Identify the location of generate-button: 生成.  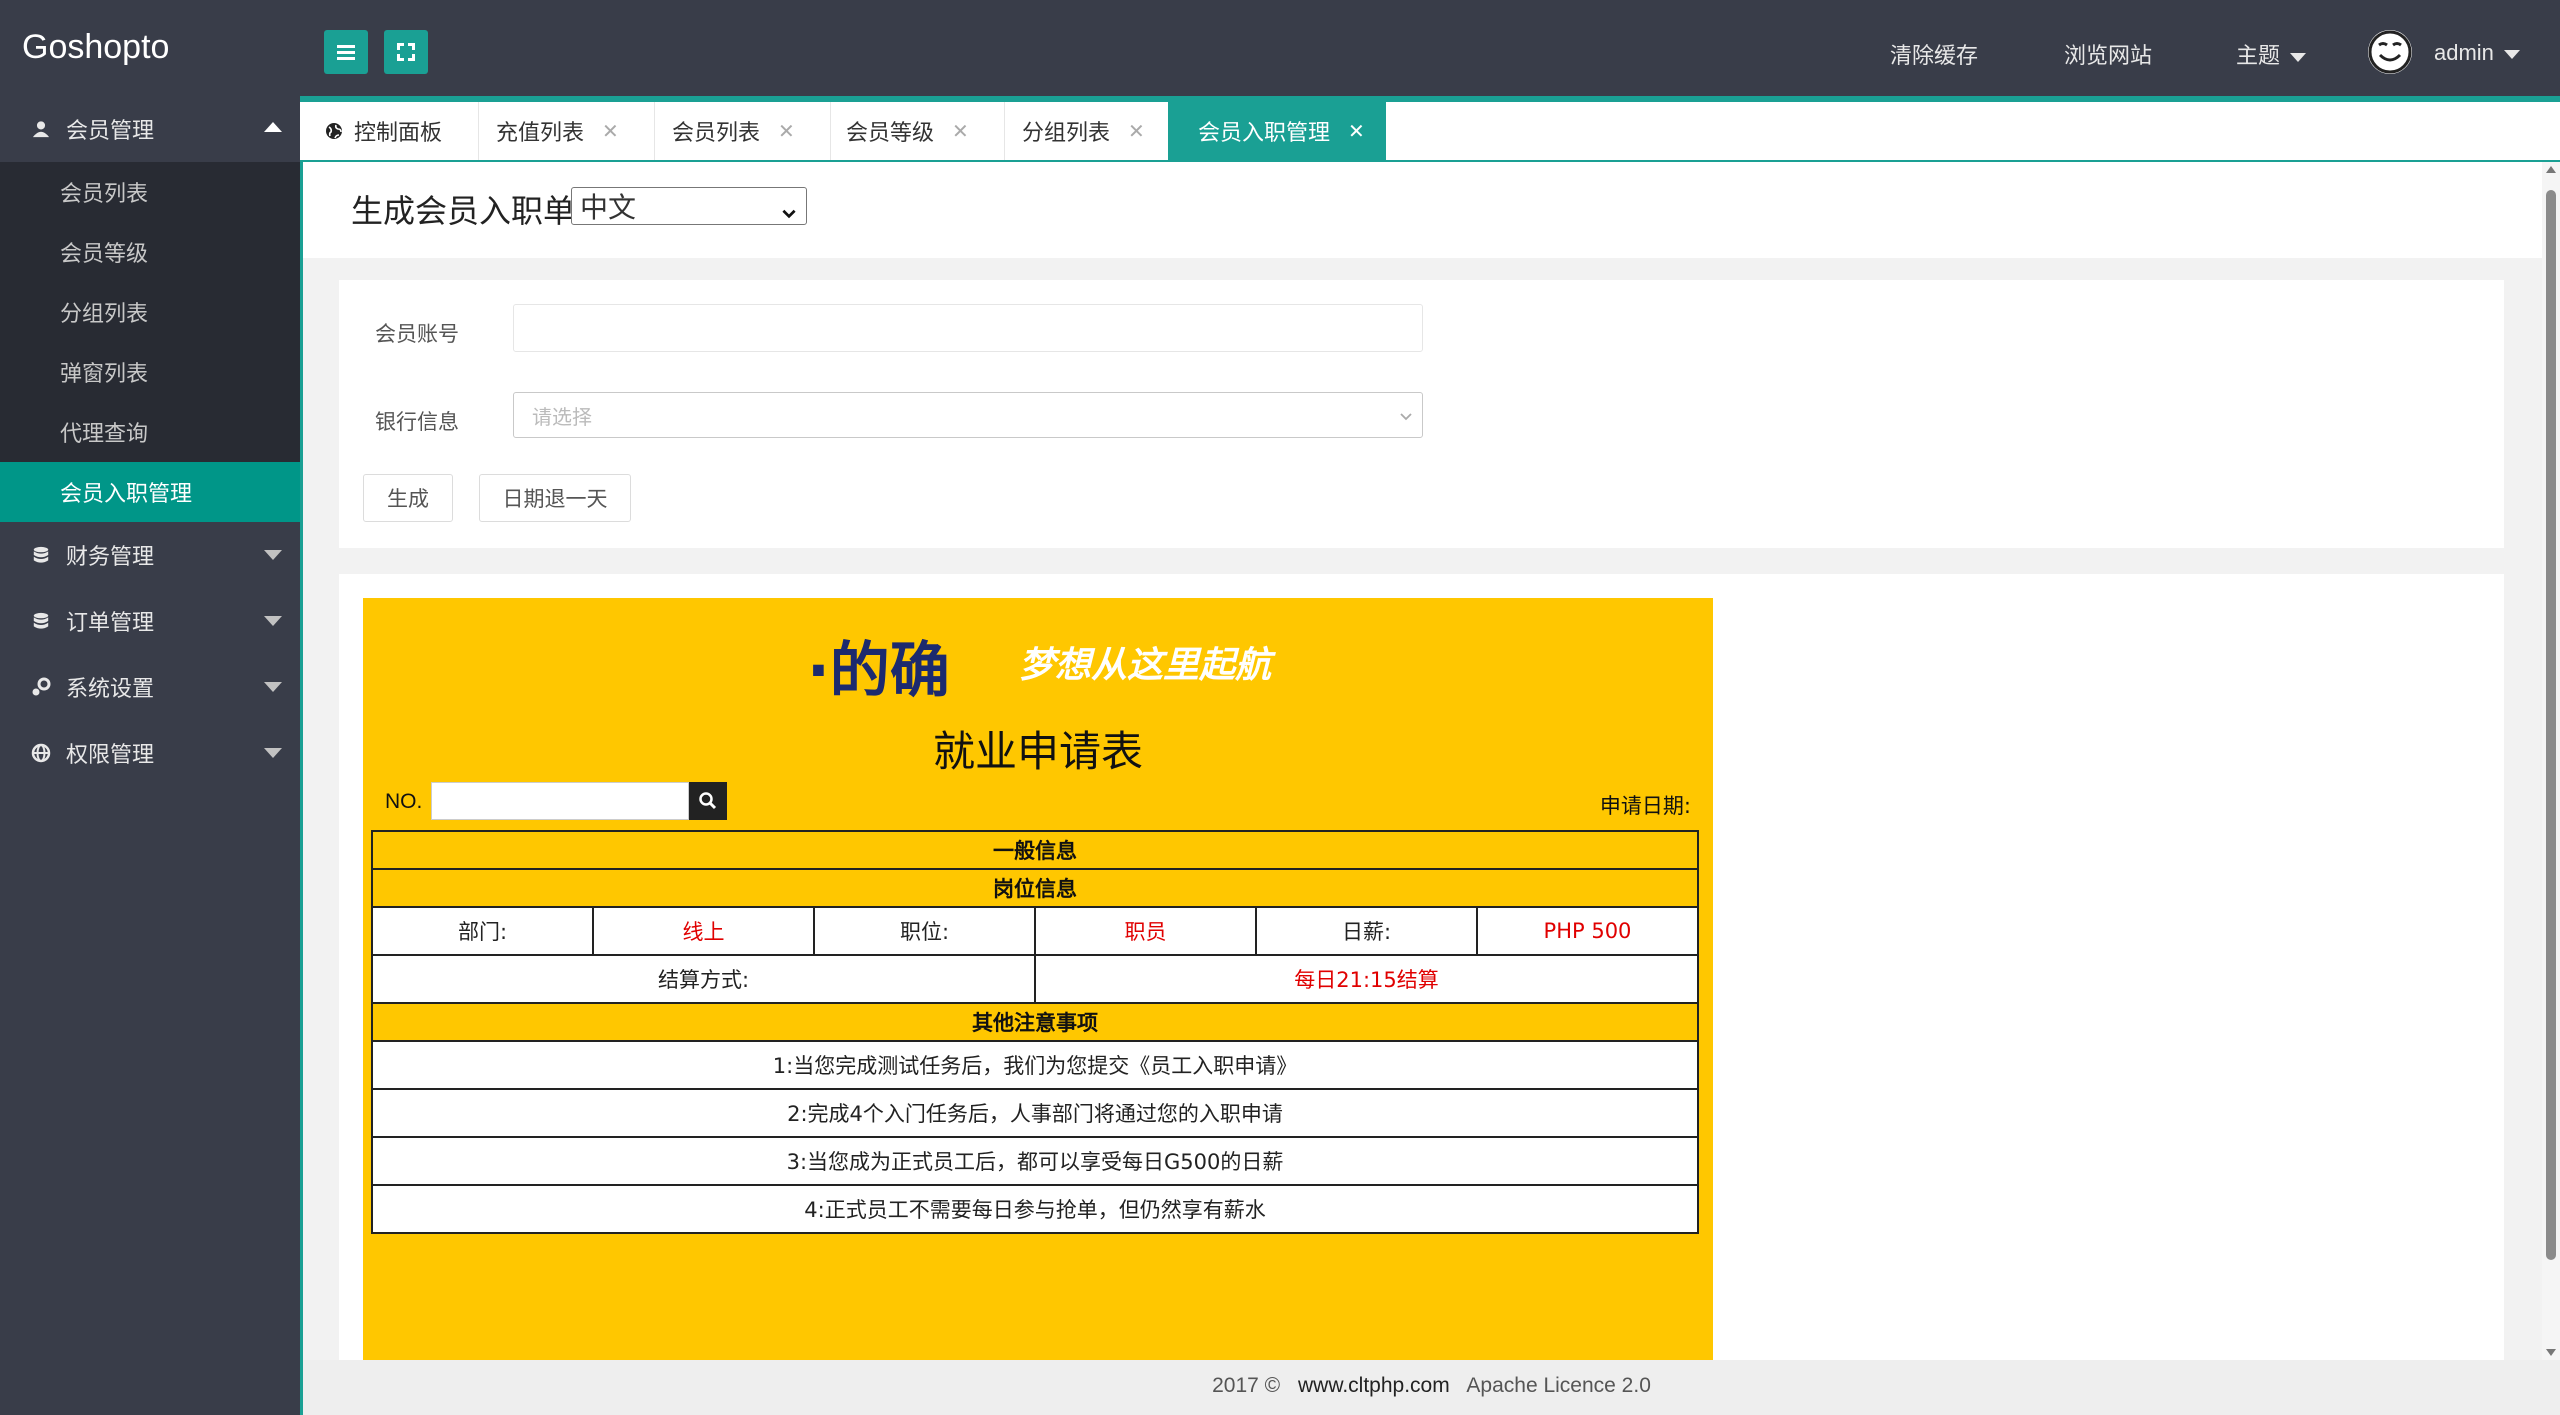
(408, 498).